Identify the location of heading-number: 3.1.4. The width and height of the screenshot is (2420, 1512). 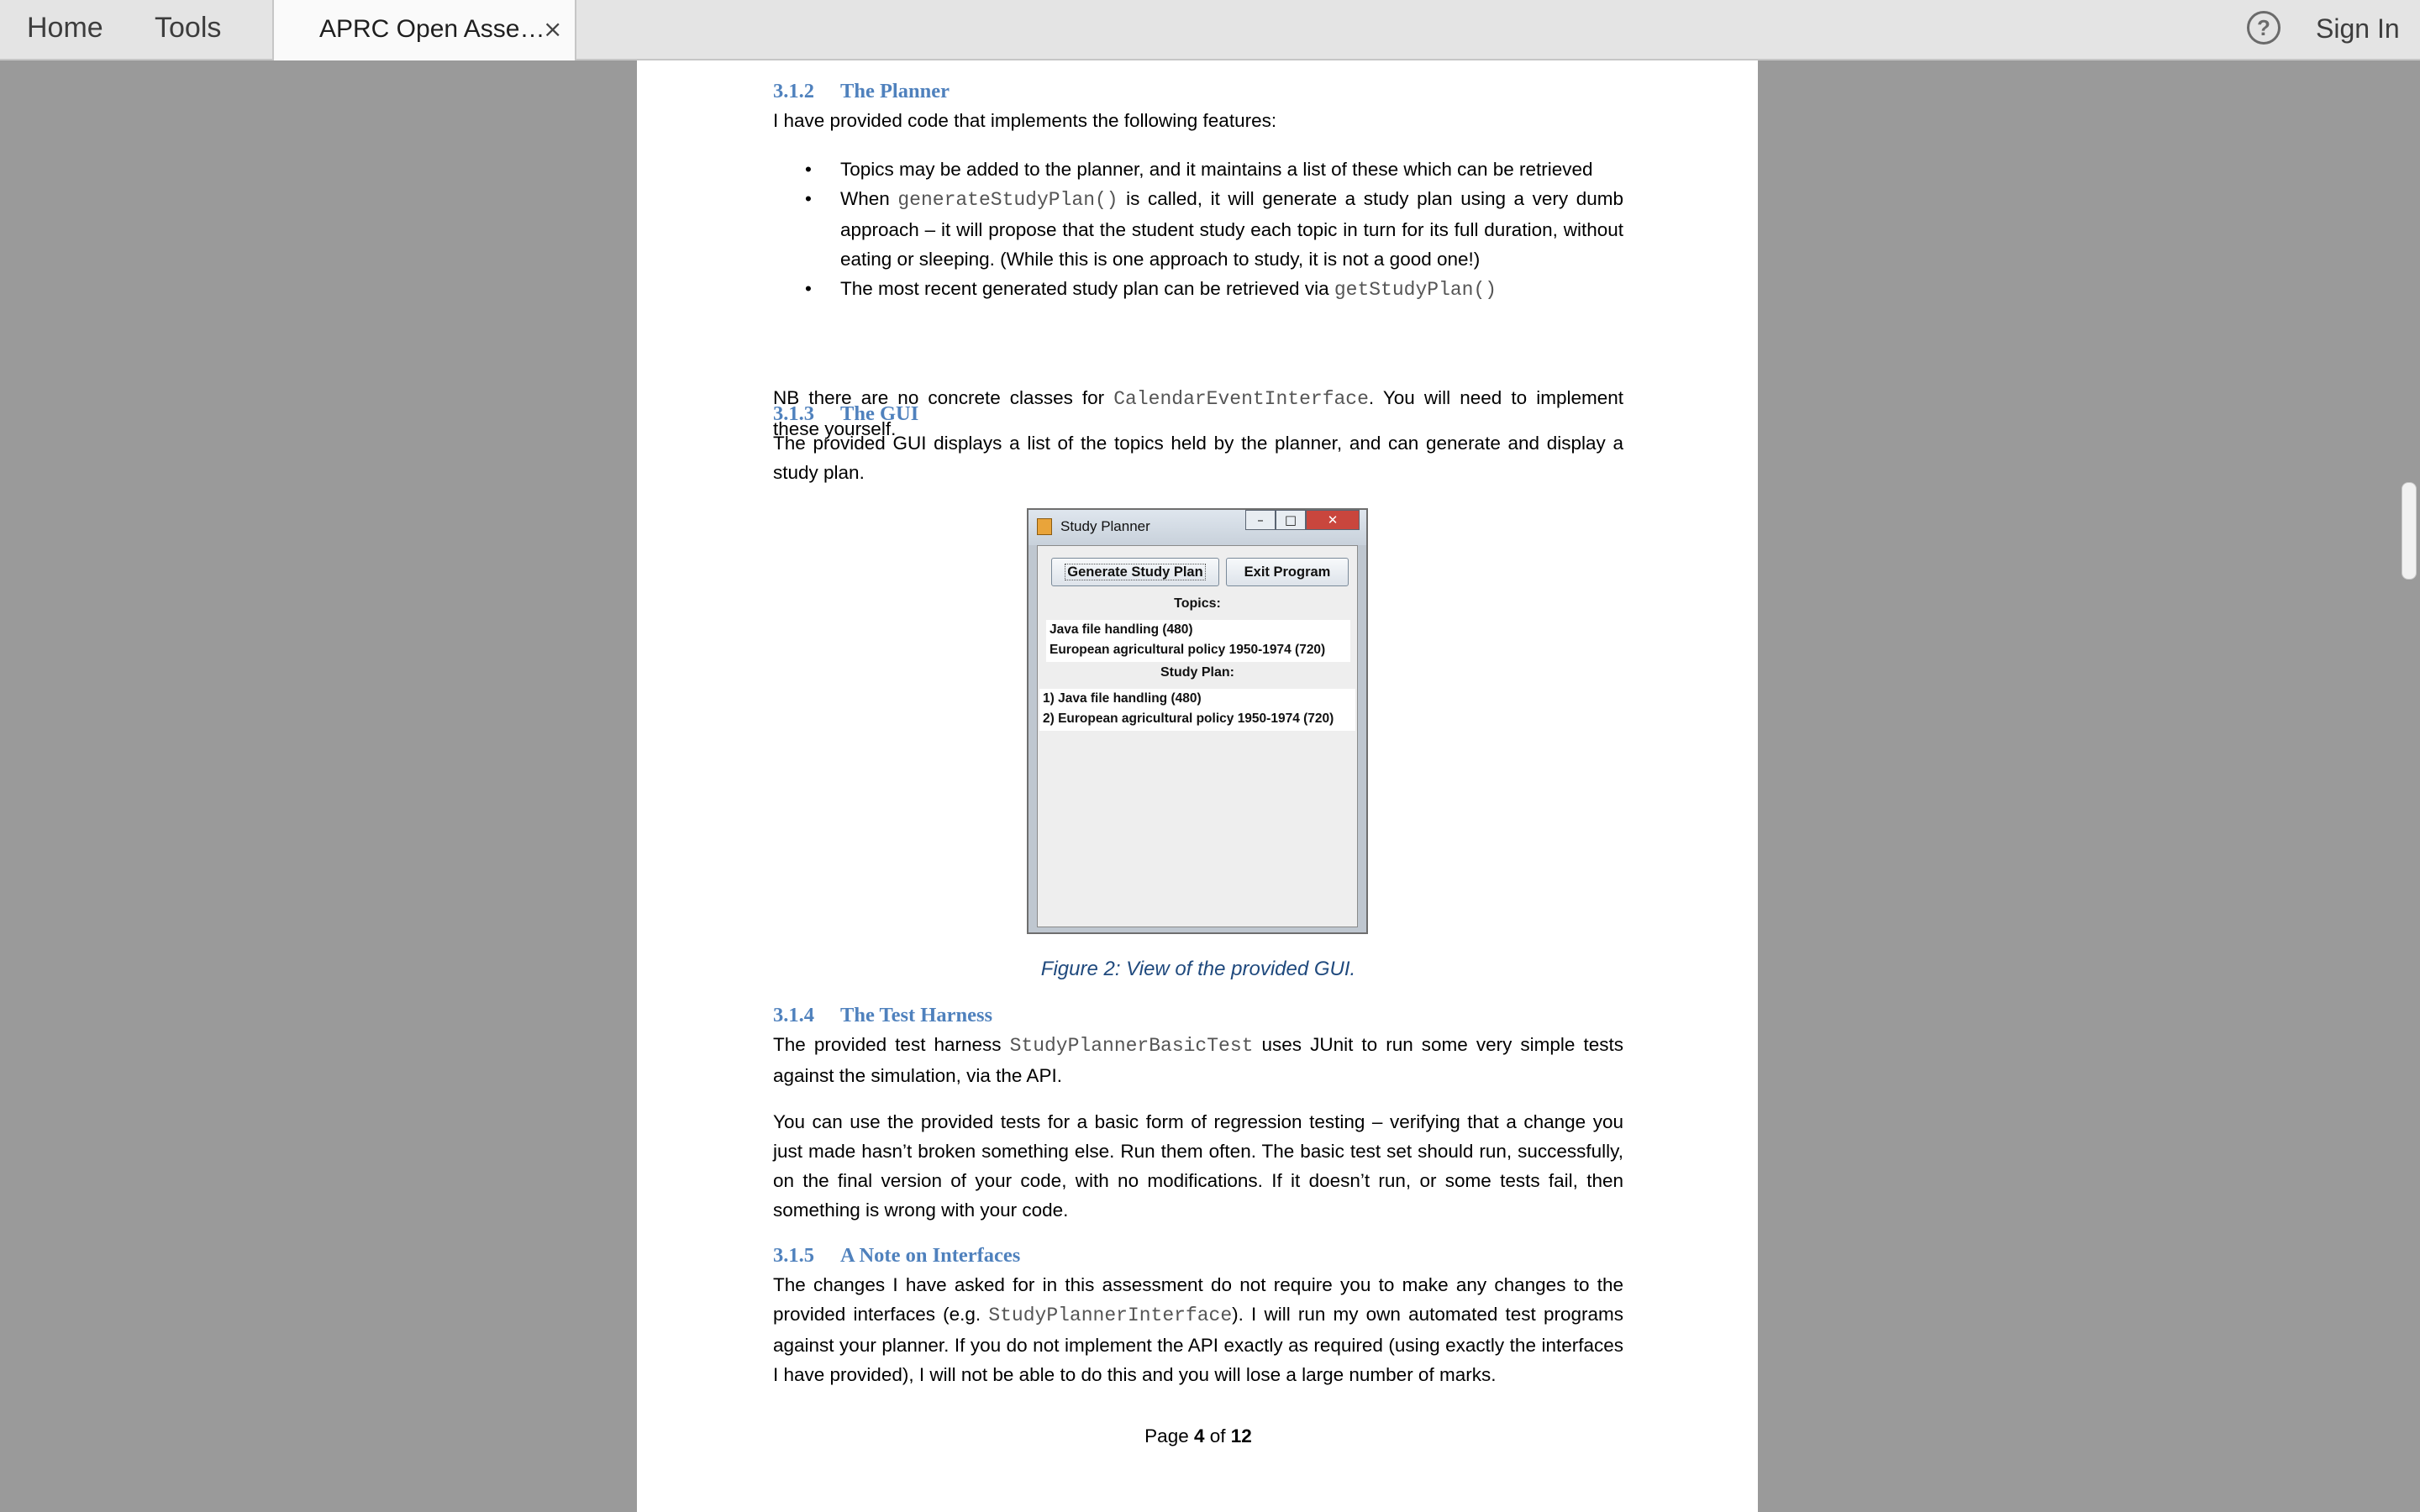
(794, 1015).